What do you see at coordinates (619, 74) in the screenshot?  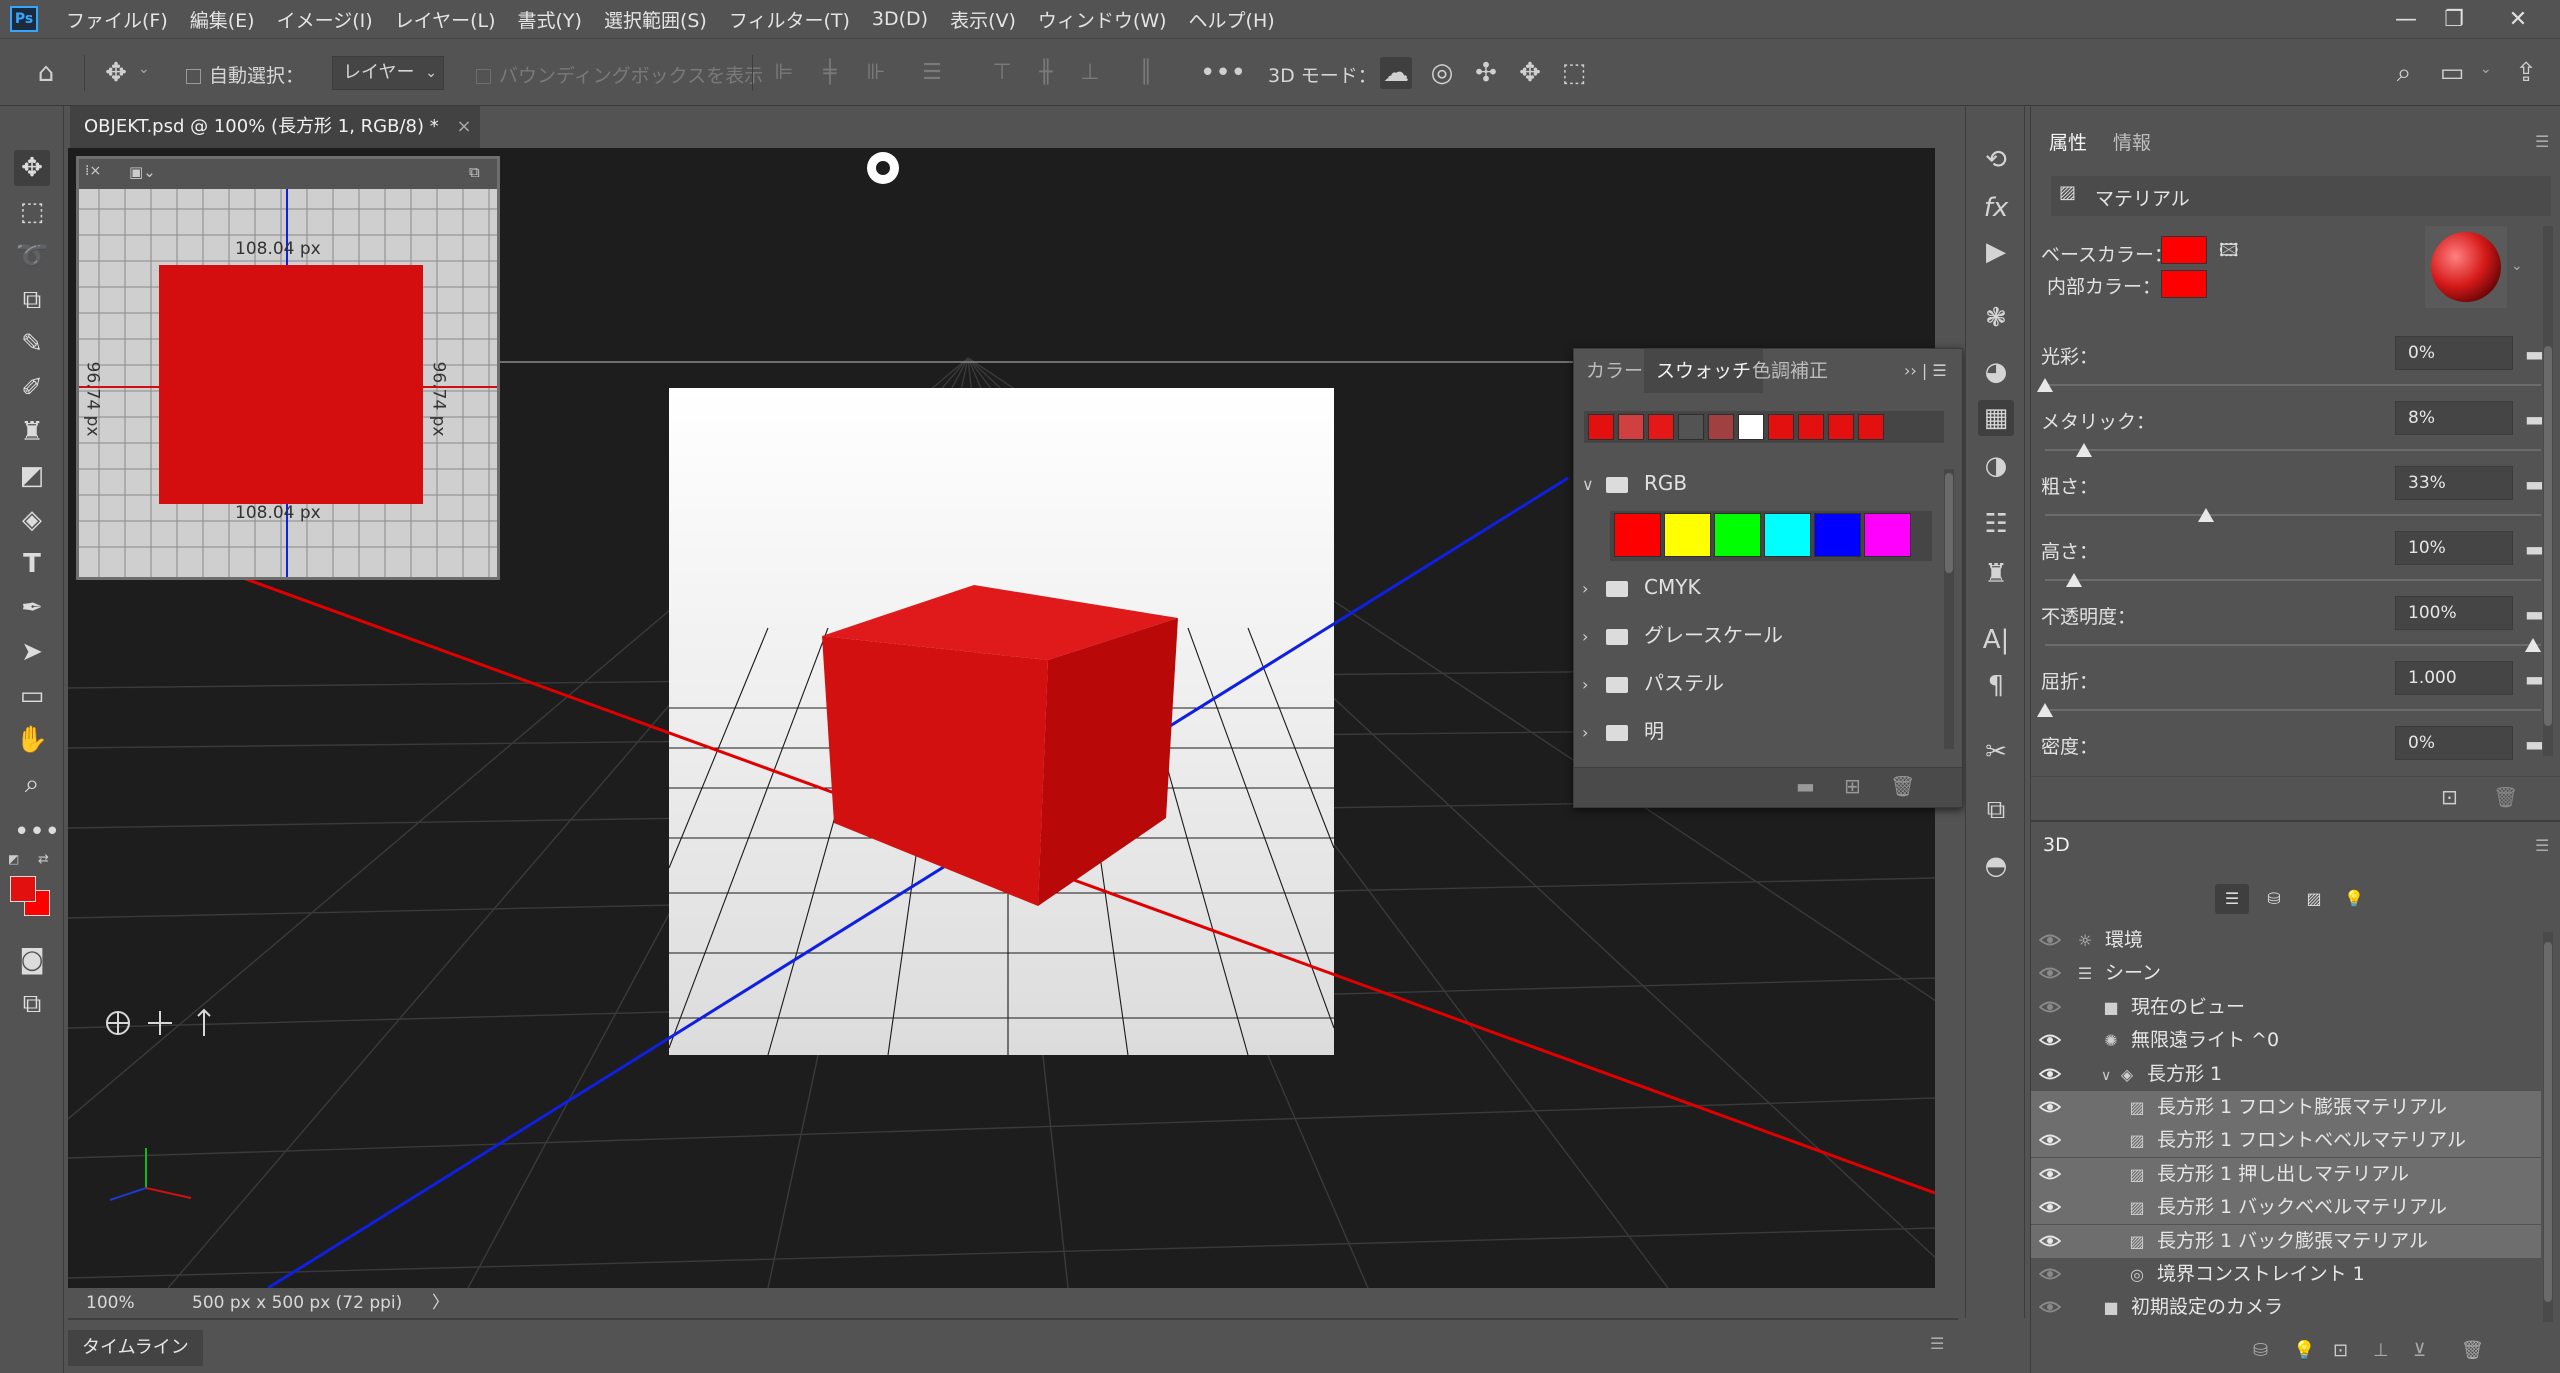 I see `bounding-box-checkbox: バウンディングボックスを表示` at bounding box center [619, 74].